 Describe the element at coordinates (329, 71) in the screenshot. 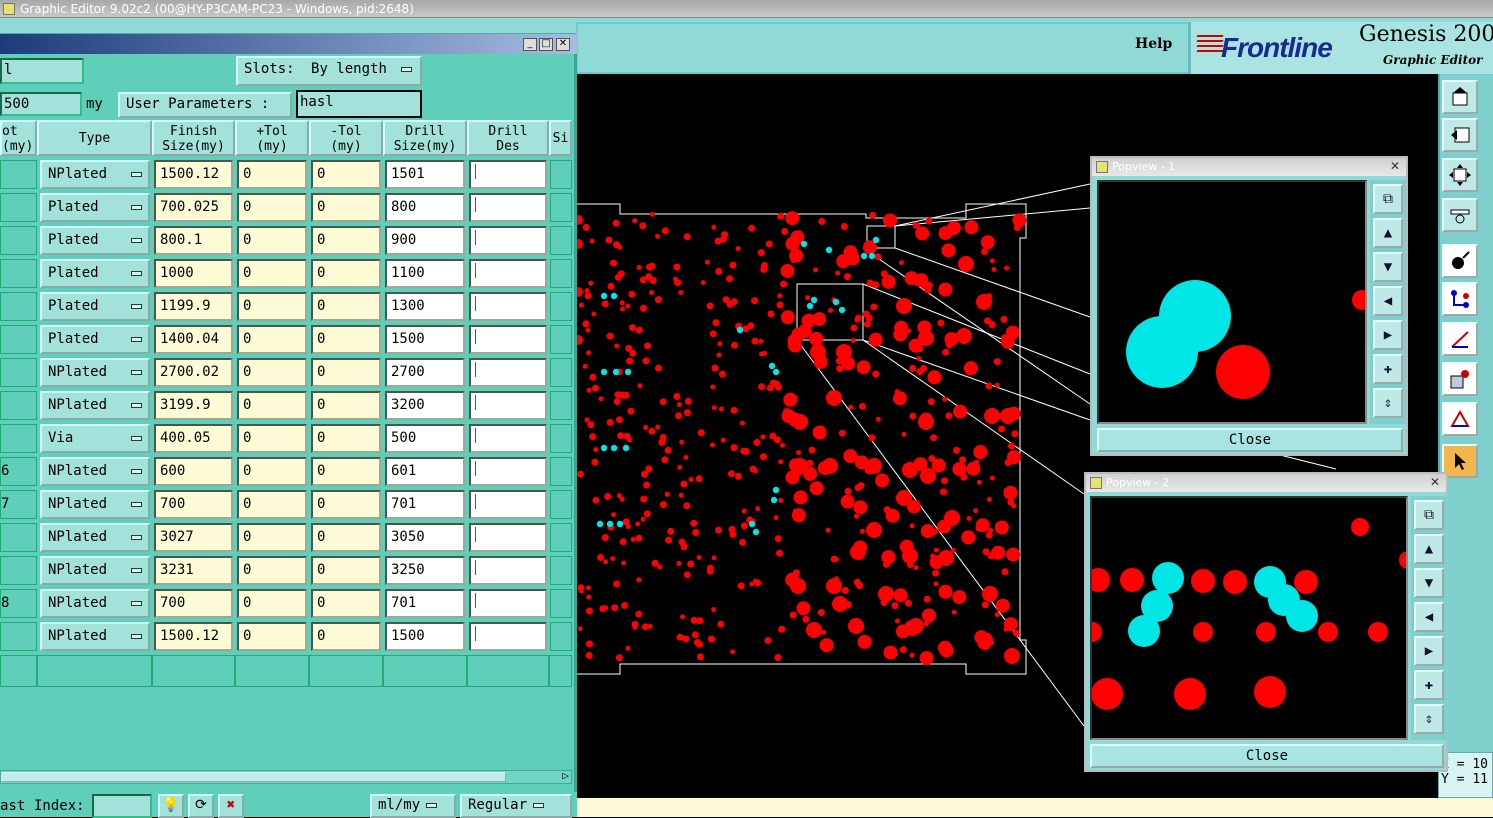

I see `slots-dropdown: Slots: By length` at that location.